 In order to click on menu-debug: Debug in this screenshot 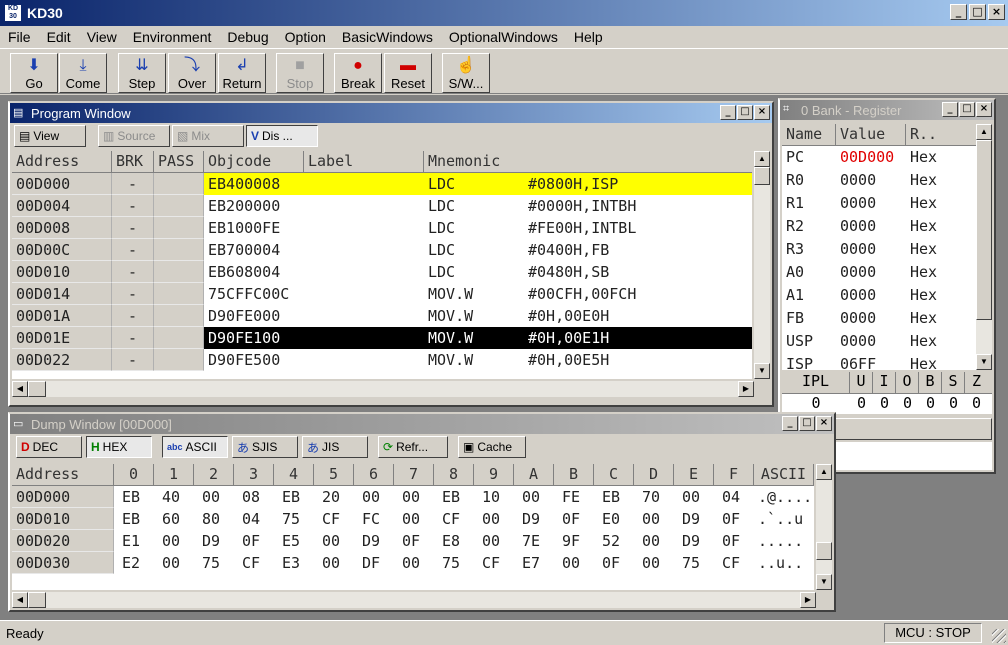, I will do `click(247, 37)`.